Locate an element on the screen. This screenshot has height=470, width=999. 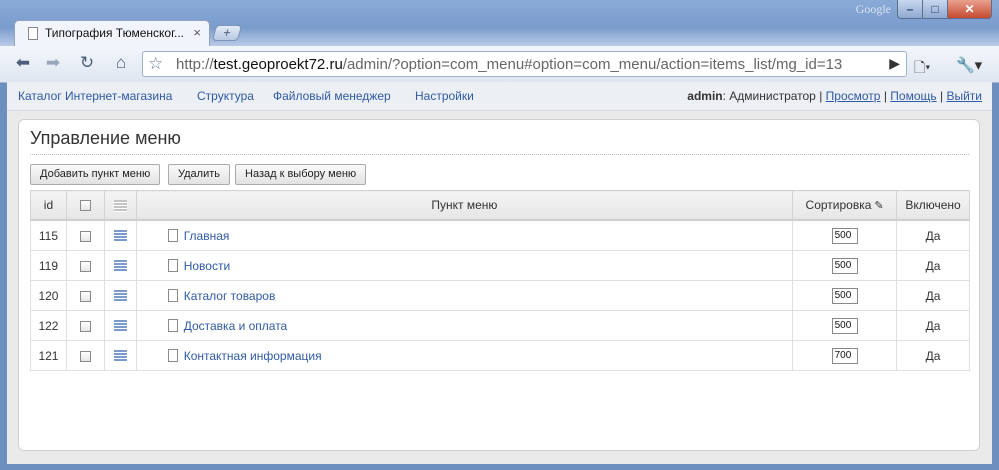
google-brand: Google is located at coordinates (873, 9).